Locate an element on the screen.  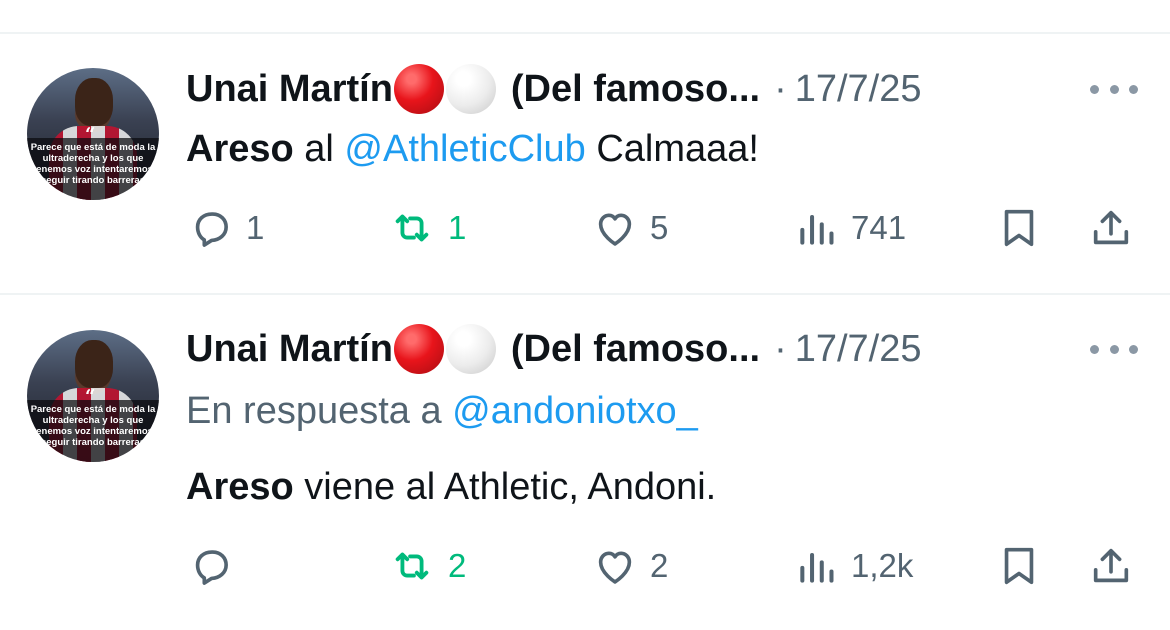
body-text: viene al Athletic, Andoni. is located at coordinates (505, 487).